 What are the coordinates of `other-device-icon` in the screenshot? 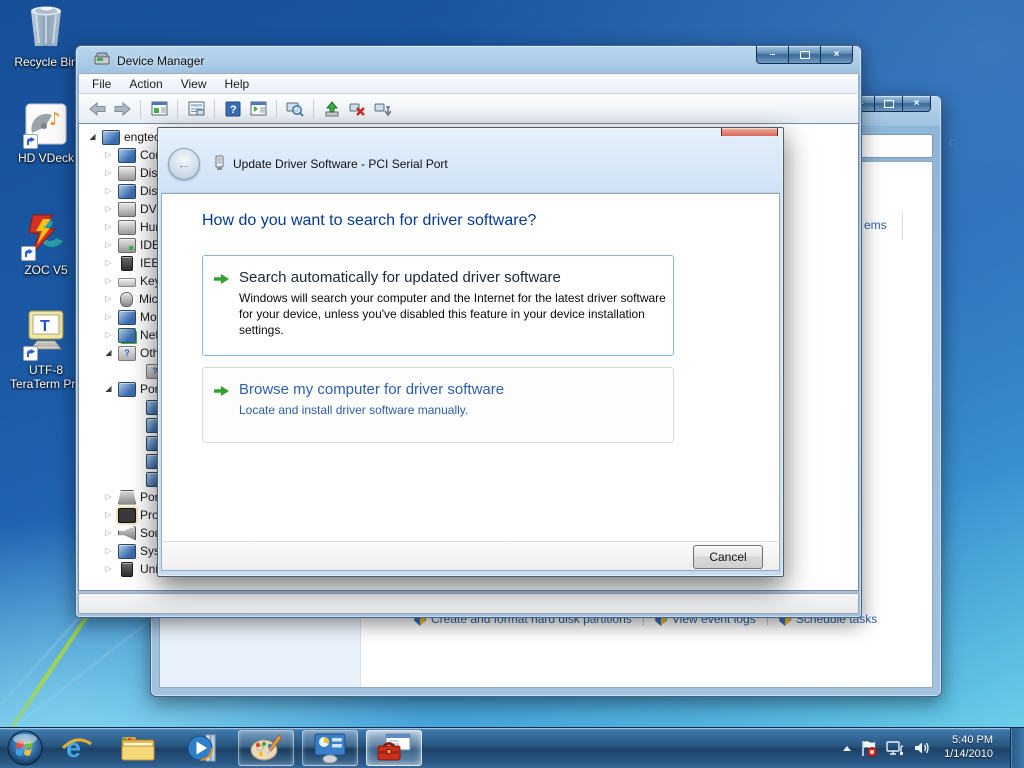 It's located at (127, 353).